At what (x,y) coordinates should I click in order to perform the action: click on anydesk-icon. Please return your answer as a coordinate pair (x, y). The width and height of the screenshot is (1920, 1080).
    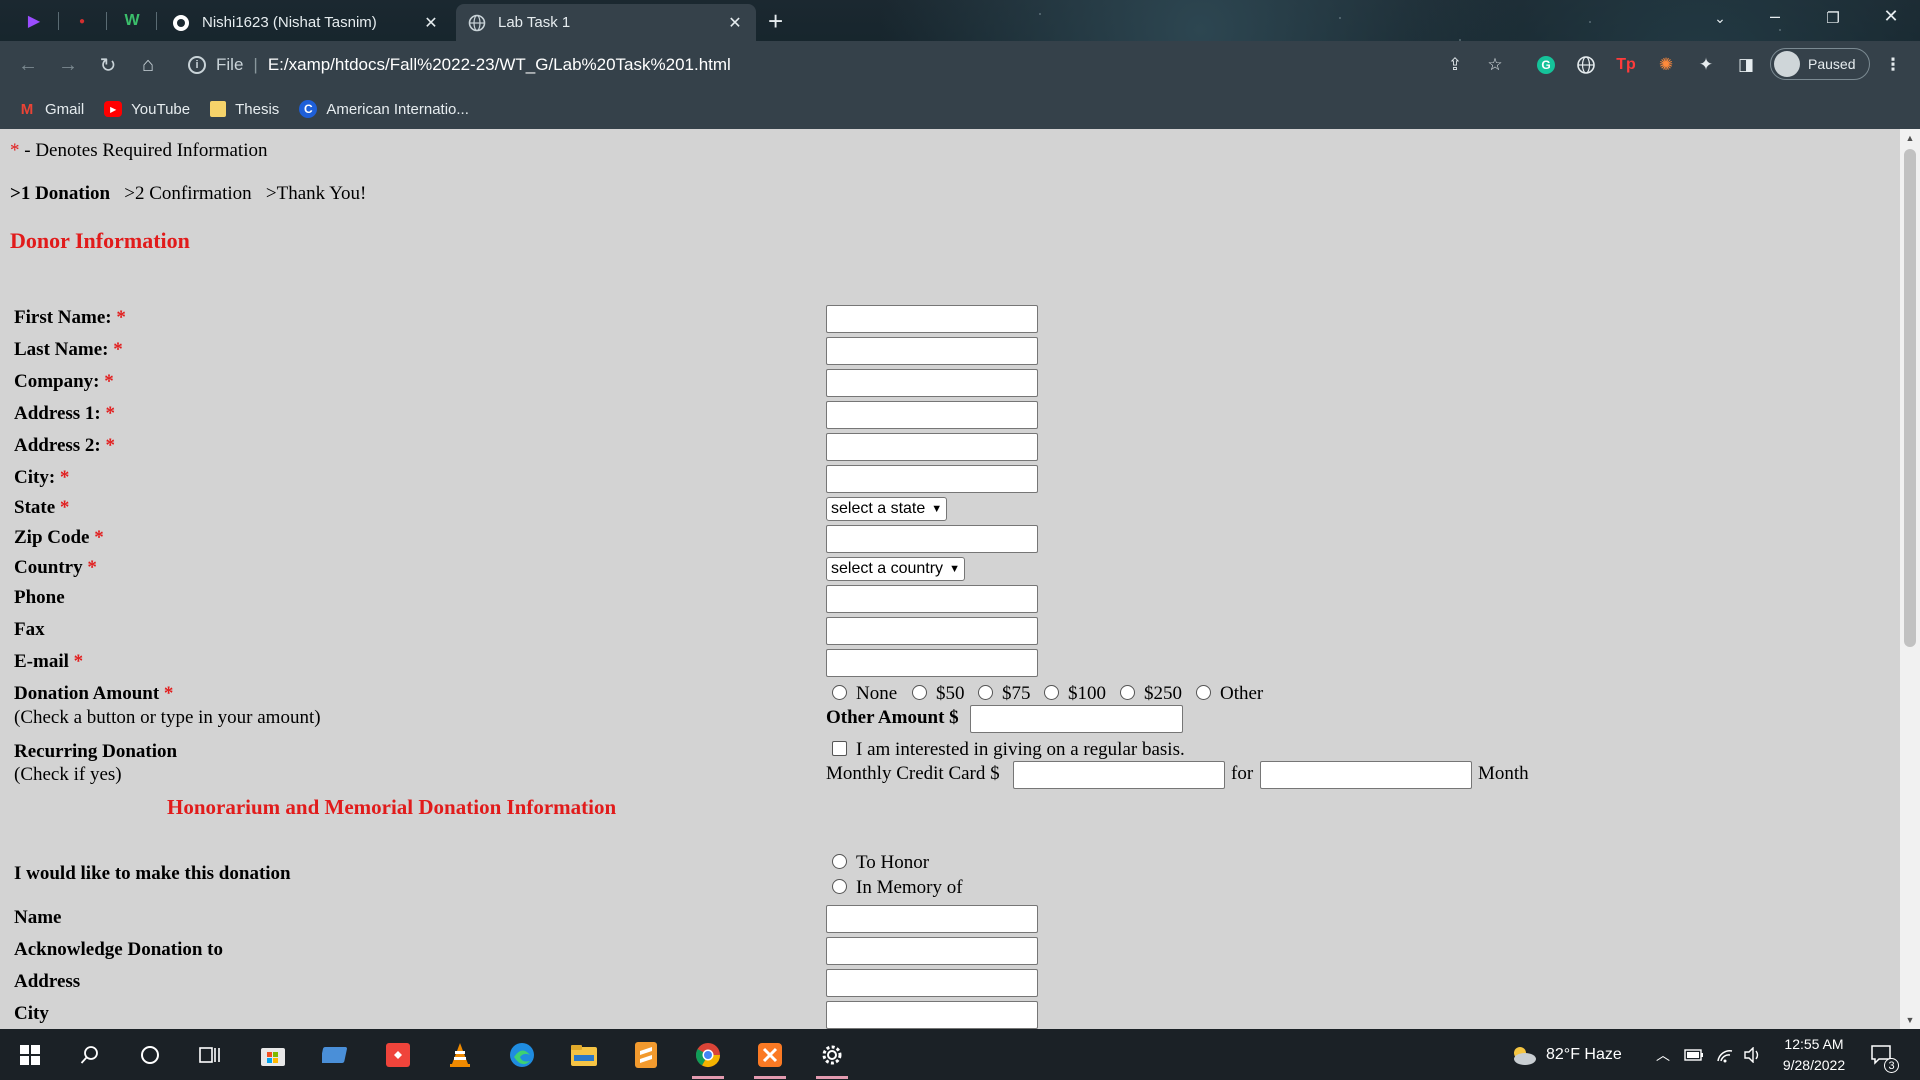
    Looking at the image, I should click on (398, 1055).